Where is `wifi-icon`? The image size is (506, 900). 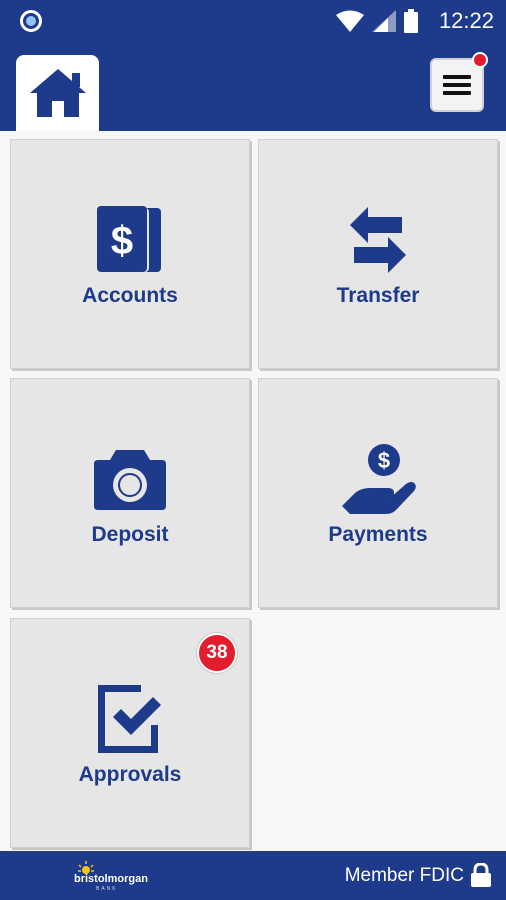 wifi-icon is located at coordinates (350, 21).